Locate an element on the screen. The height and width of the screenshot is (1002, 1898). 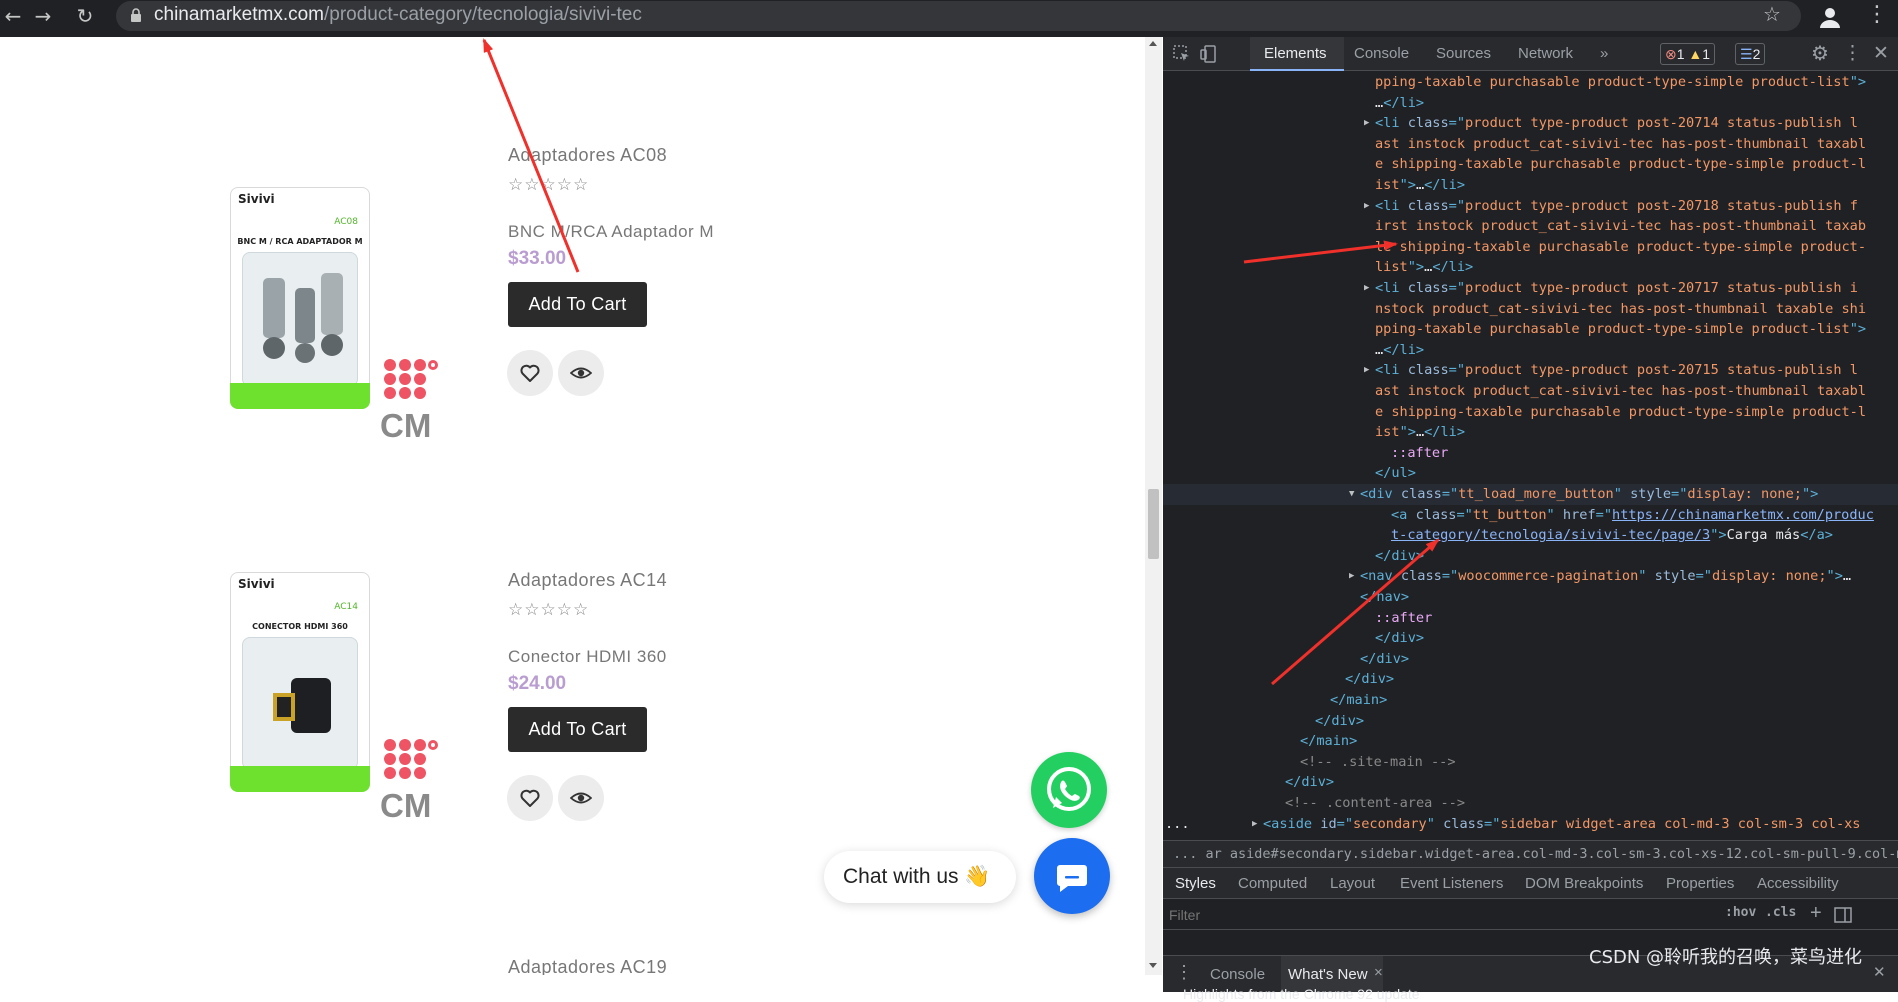
tab-computed: Computed is located at coordinates (1272, 883).